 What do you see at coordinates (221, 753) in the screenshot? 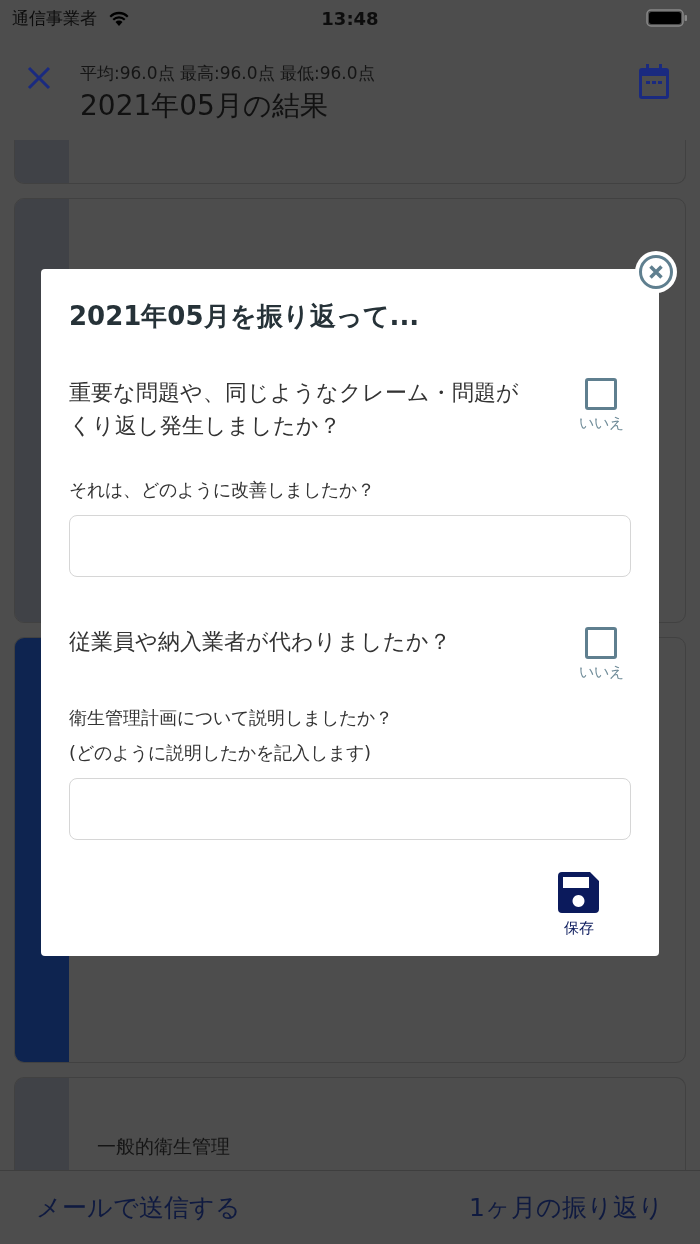
I see `field-prompt: (どのように説明したかを記入します)` at bounding box center [221, 753].